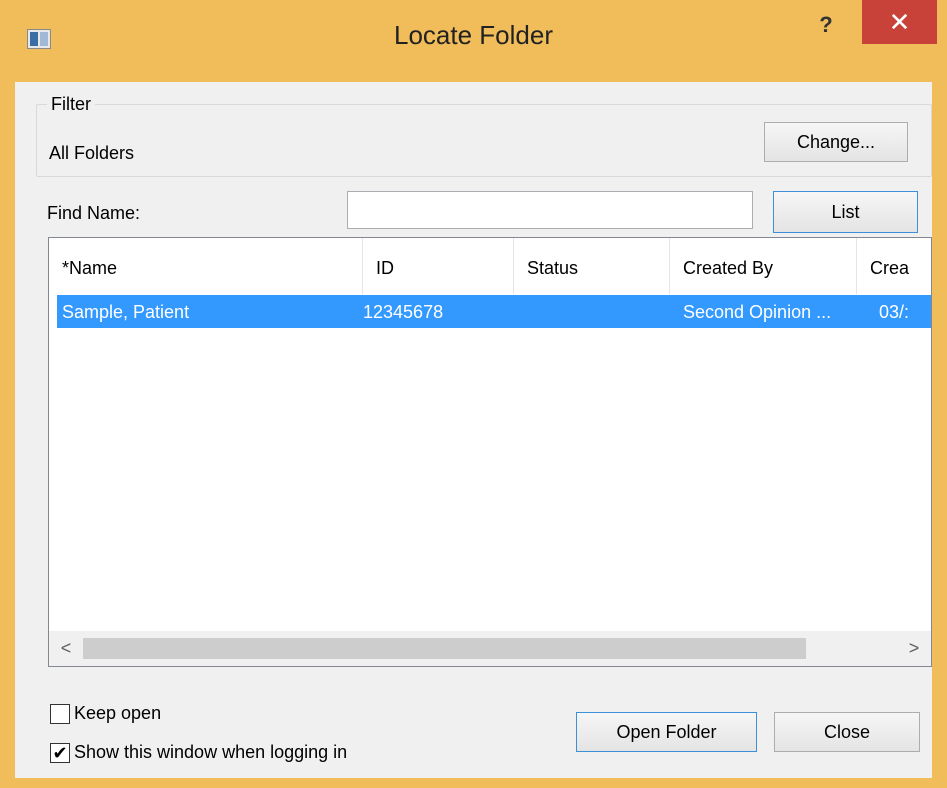 Image resolution: width=947 pixels, height=788 pixels. Describe the element at coordinates (210, 752) in the screenshot. I see `show-on-login-label: Show this window when logging in` at that location.